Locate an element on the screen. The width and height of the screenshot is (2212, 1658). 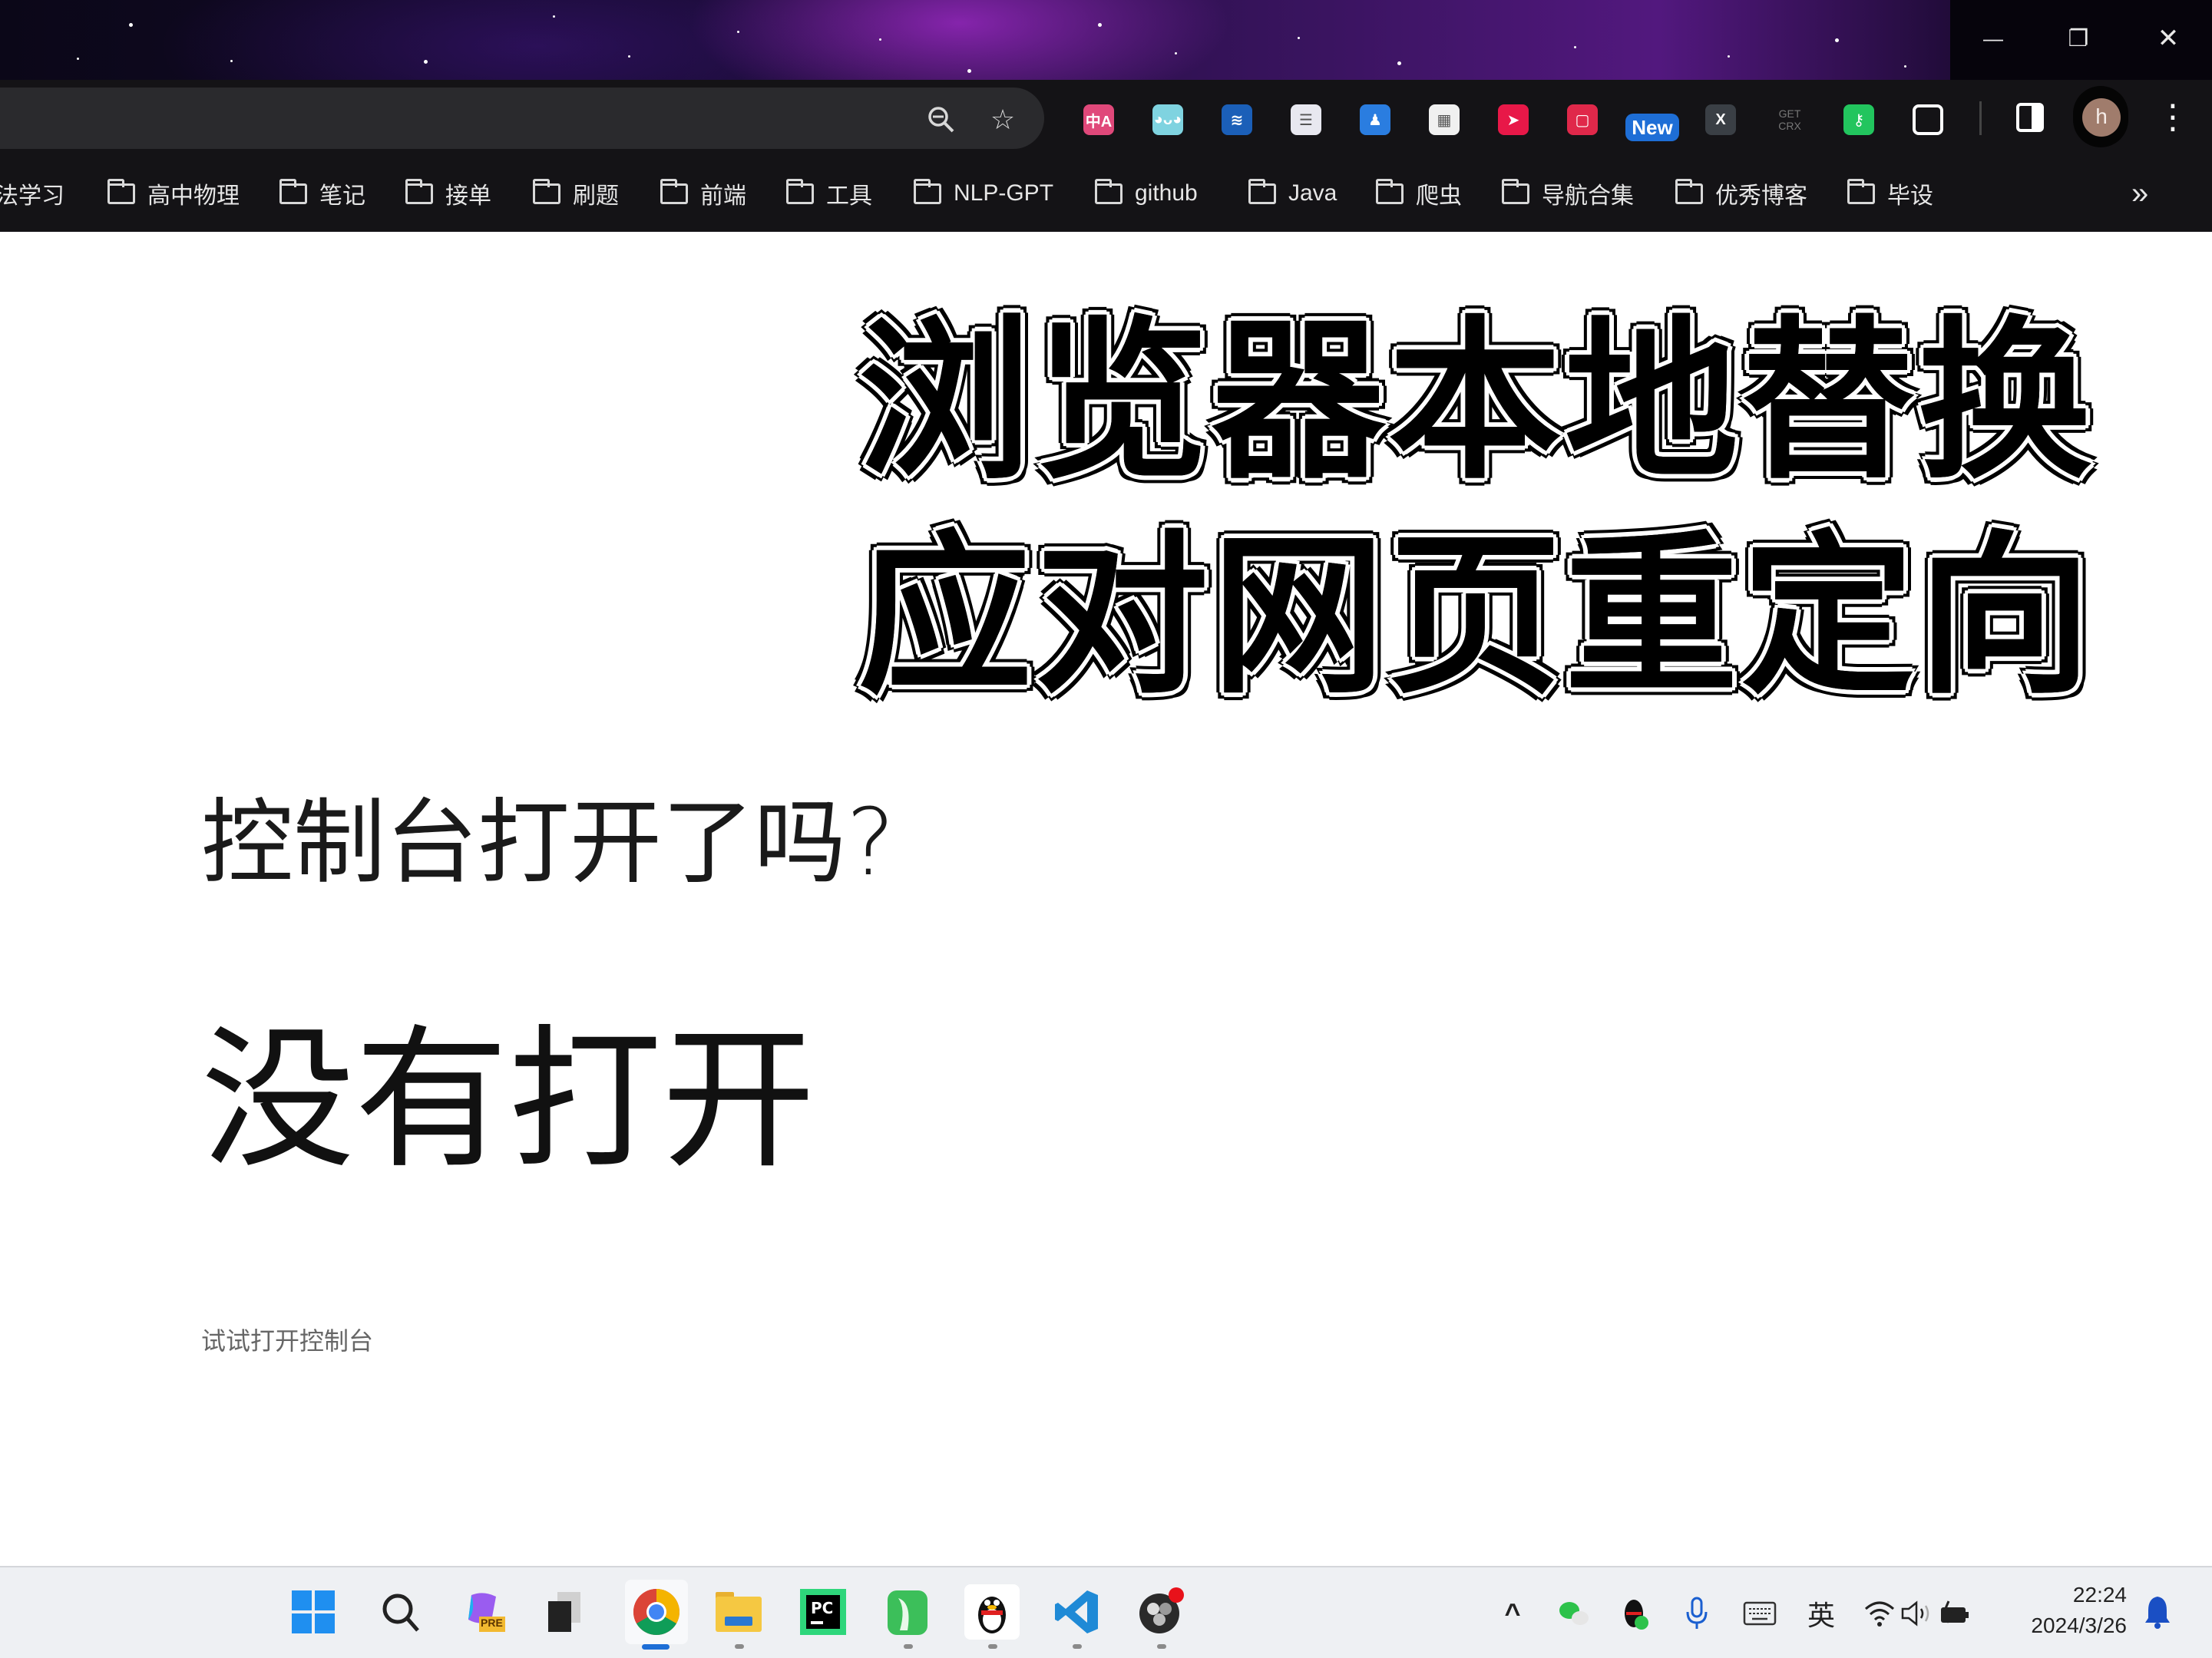
chrome-active-indicator is located at coordinates (656, 1647).